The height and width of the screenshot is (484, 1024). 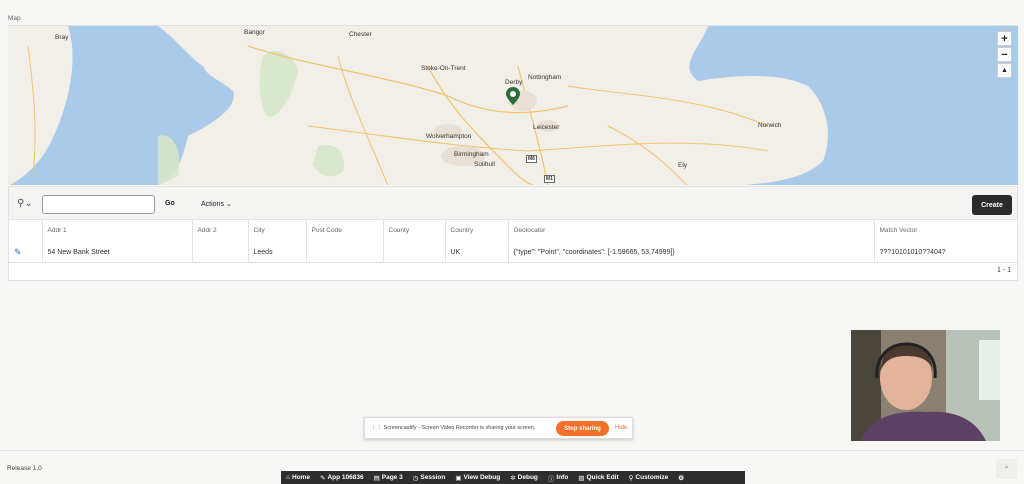 I want to click on chevron-up-icon: ⌃, so click(x=1006, y=469).